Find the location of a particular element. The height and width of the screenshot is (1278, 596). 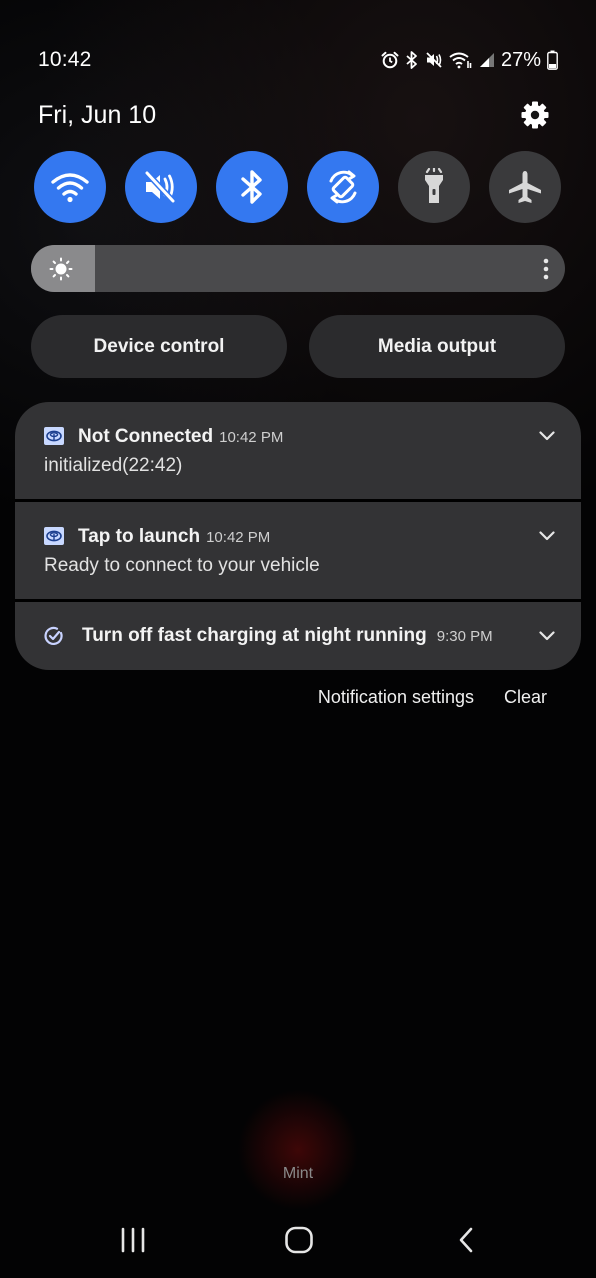

rotate-icon is located at coordinates (343, 187).